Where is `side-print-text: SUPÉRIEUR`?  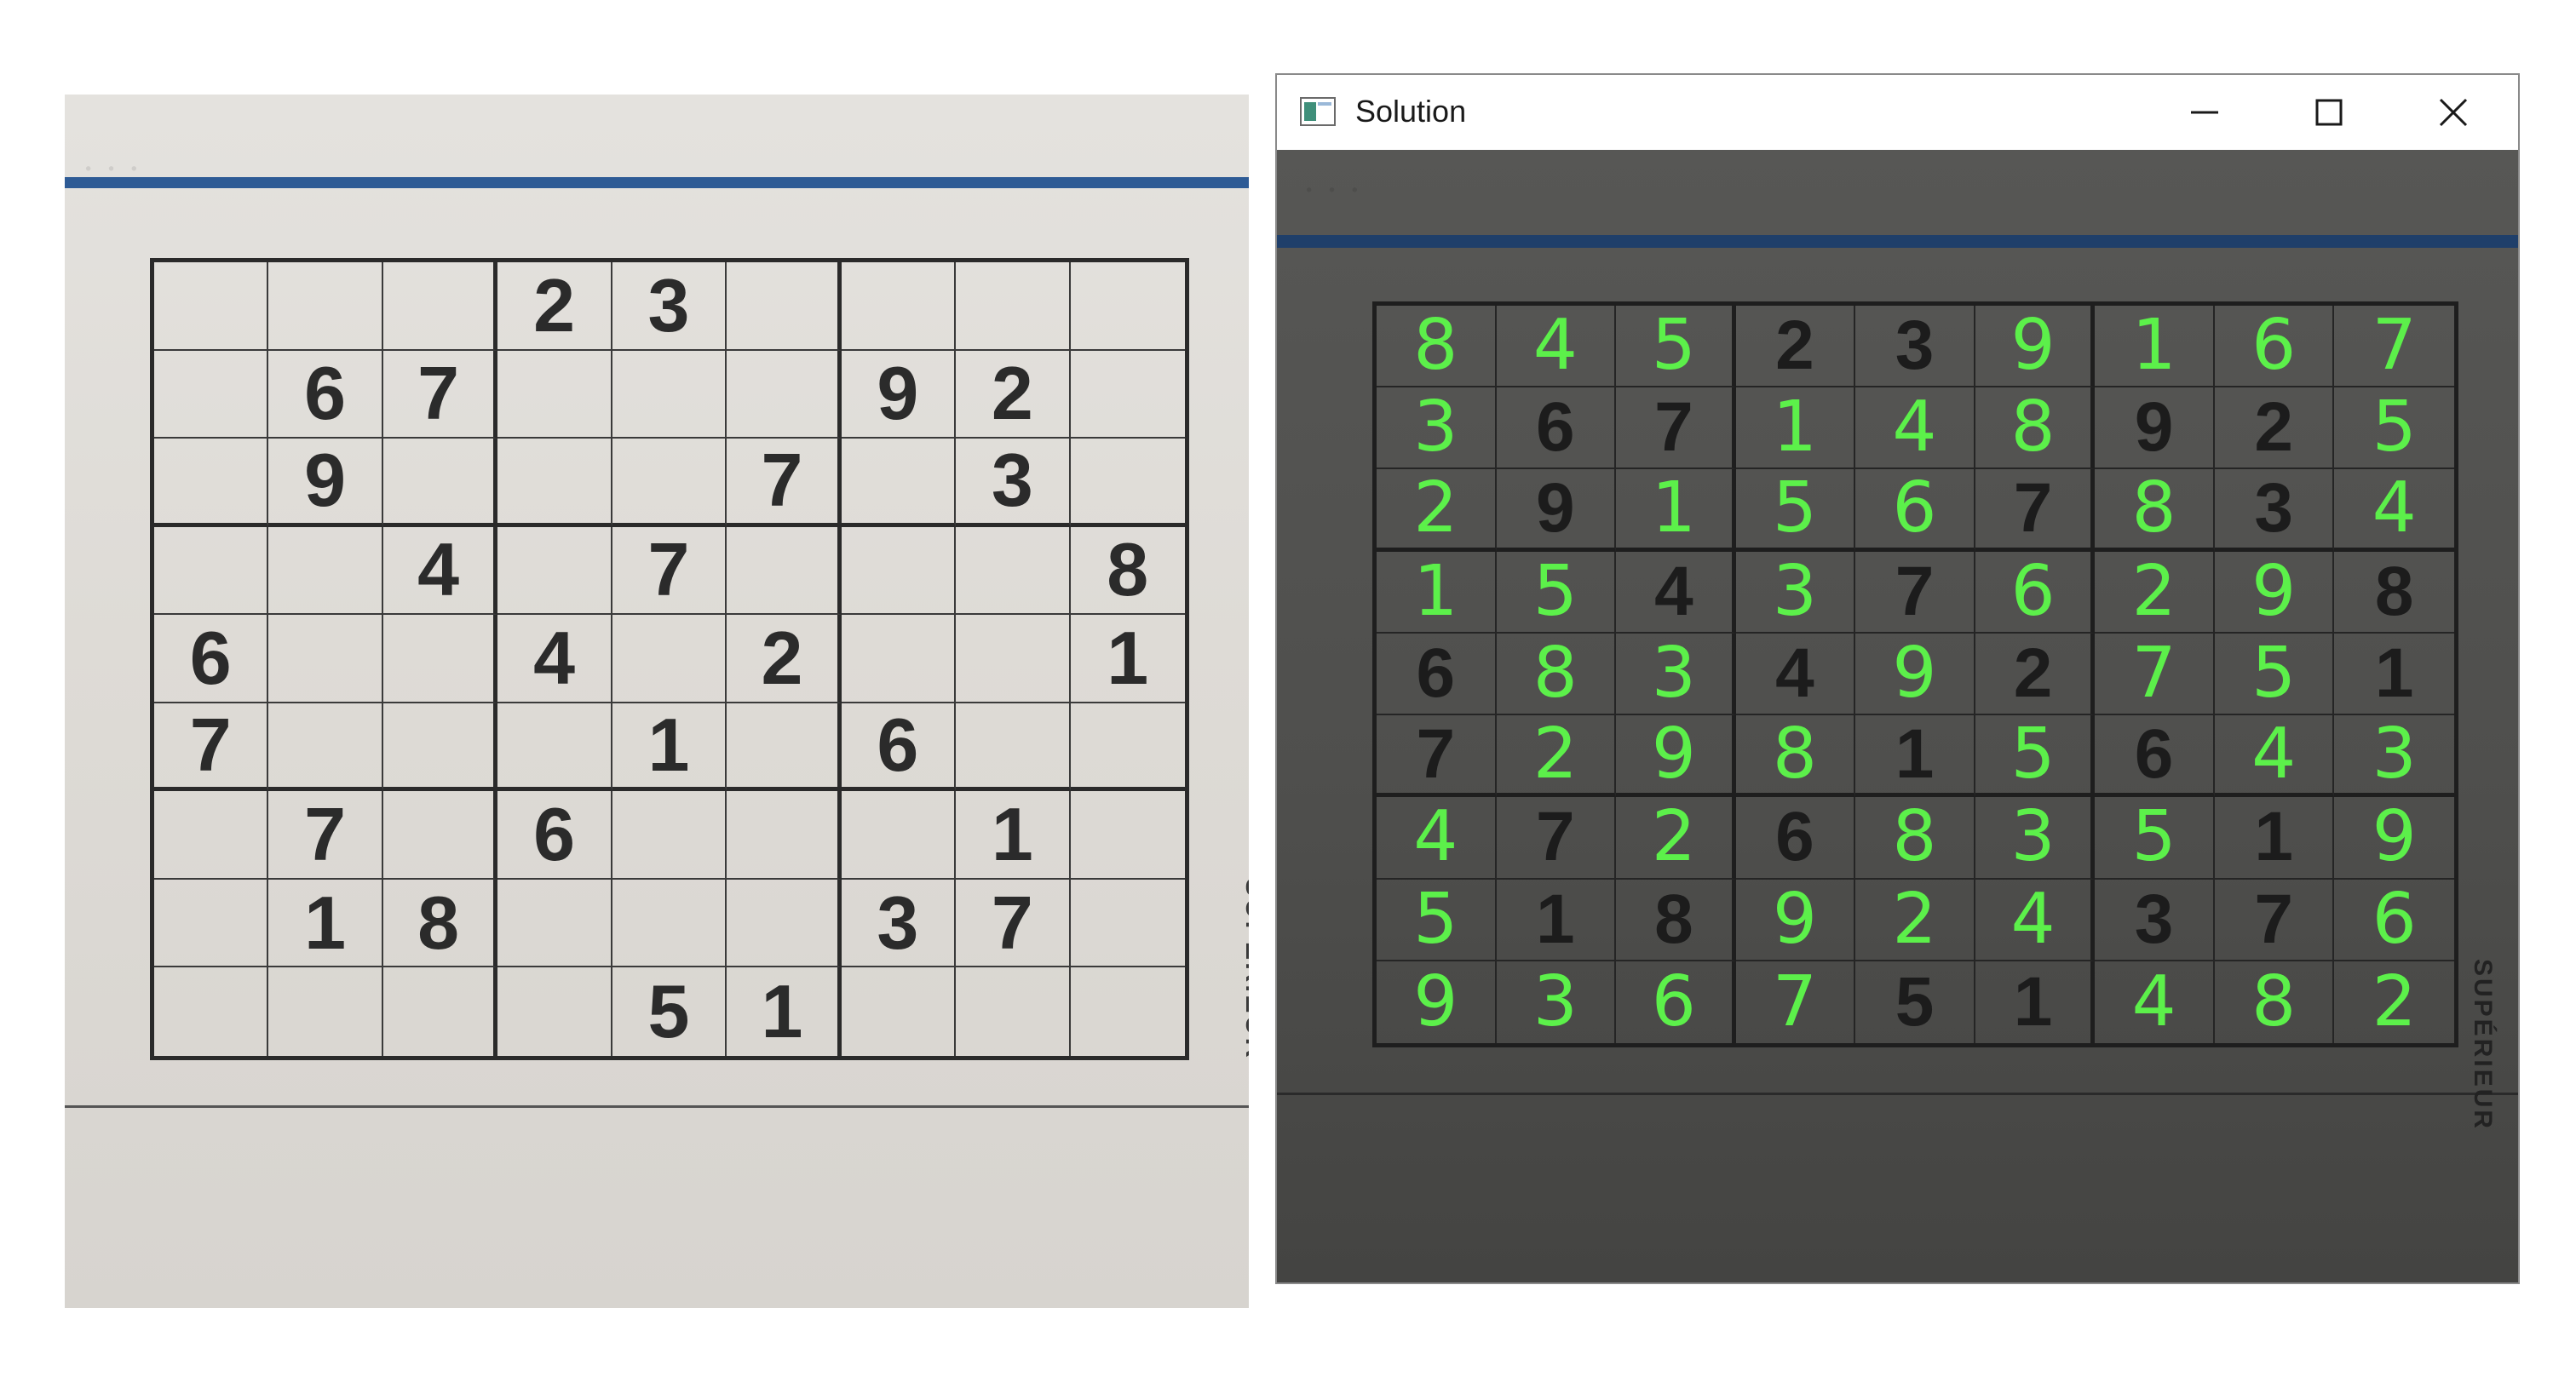
side-print-text: SUPÉRIEUR is located at coordinates (2483, 1045).